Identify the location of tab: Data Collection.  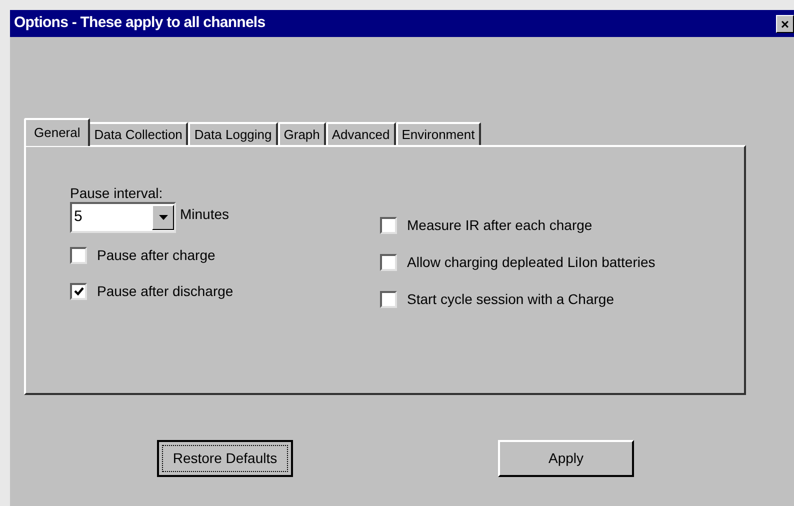
(138, 134).